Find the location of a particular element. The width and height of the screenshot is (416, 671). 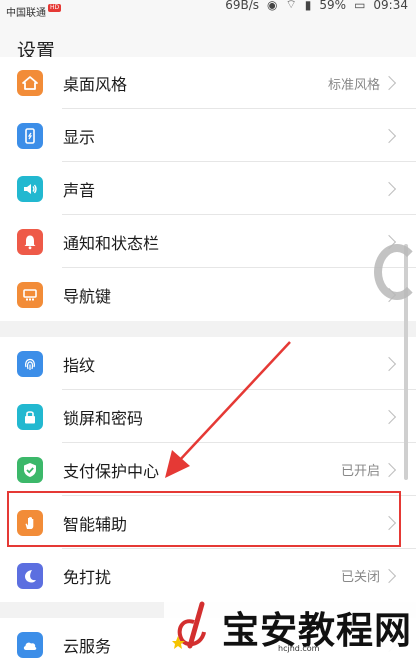

moon-icon is located at coordinates (30, 575).